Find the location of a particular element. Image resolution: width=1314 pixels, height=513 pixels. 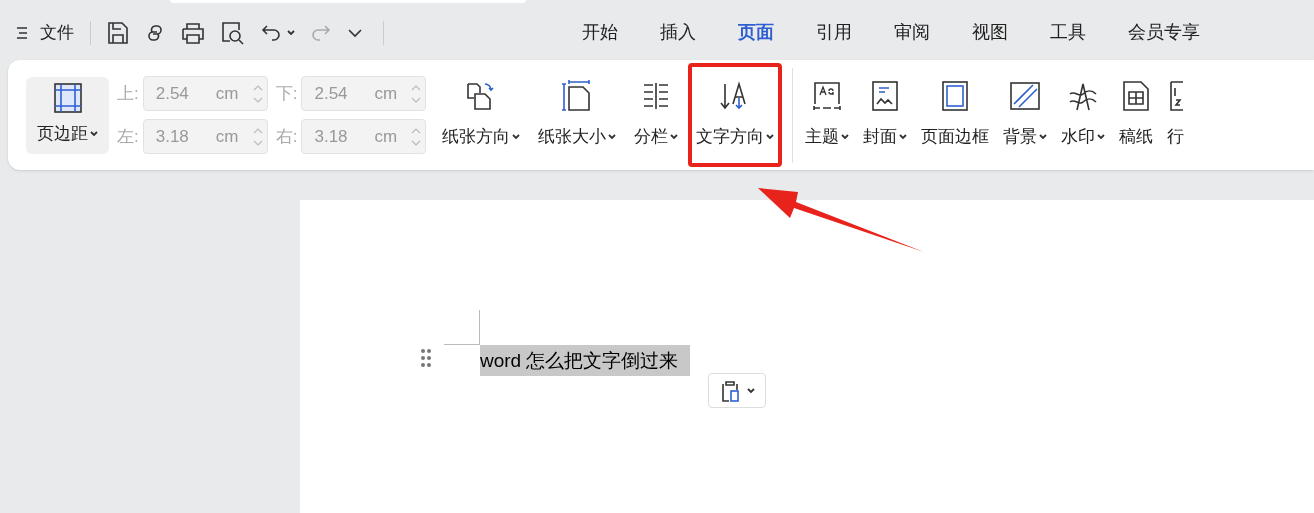

grid-paper-icon is located at coordinates (1136, 96).